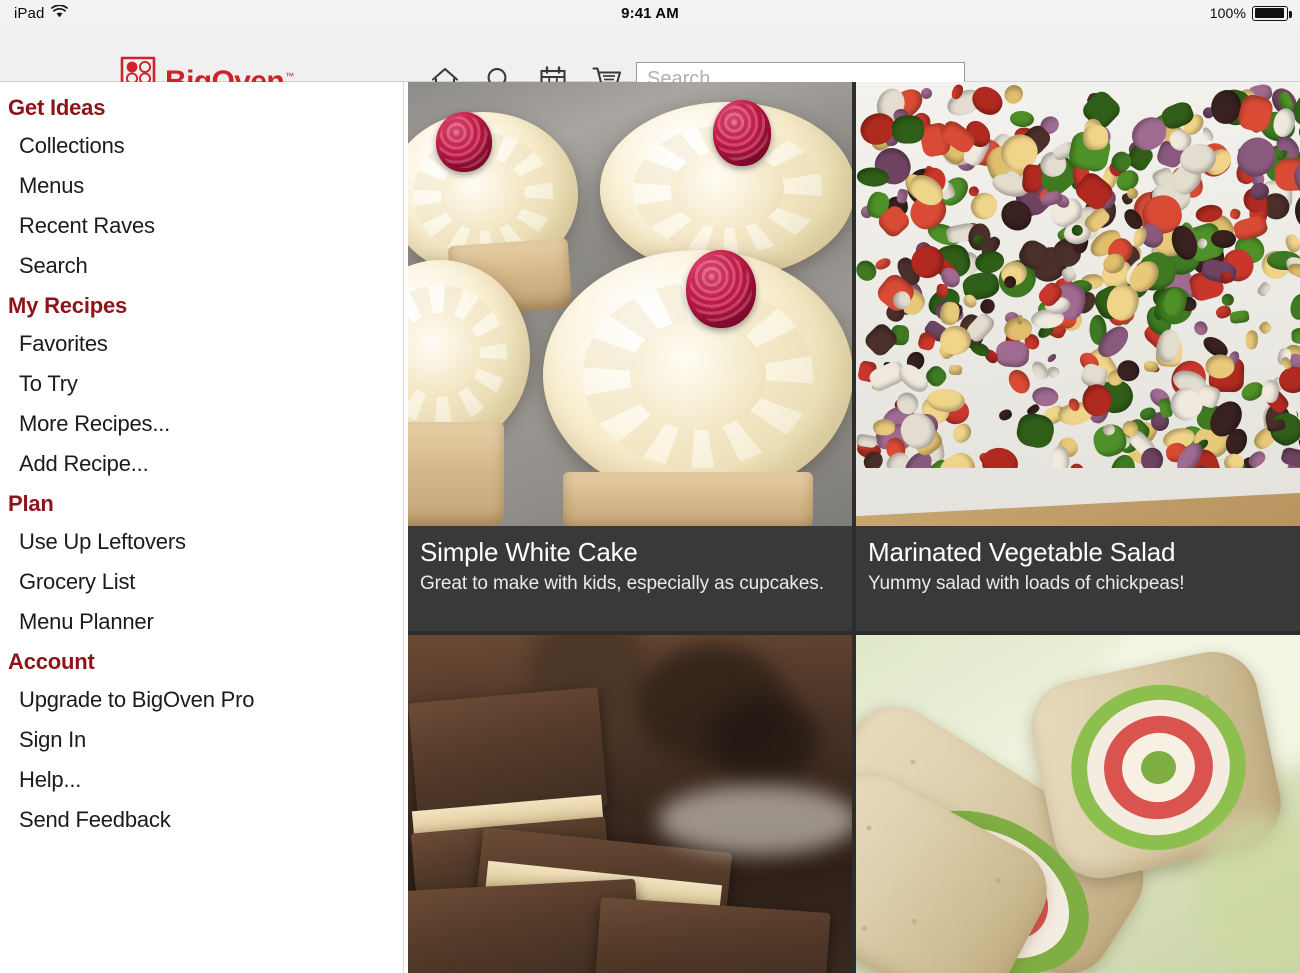  I want to click on status-bar-right: 100%, so click(1250, 13).